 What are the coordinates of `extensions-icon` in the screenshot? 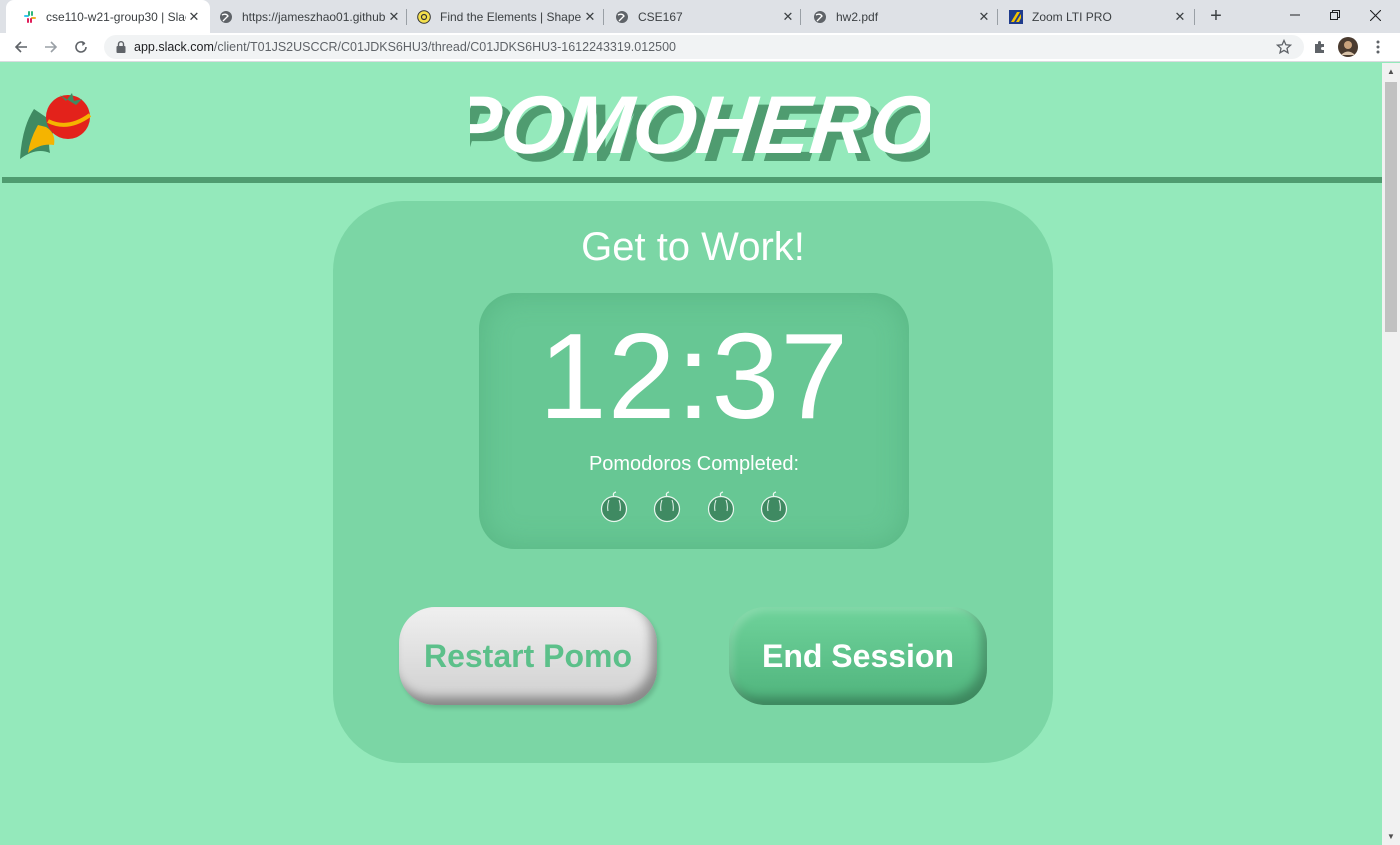 It's located at (1320, 47).